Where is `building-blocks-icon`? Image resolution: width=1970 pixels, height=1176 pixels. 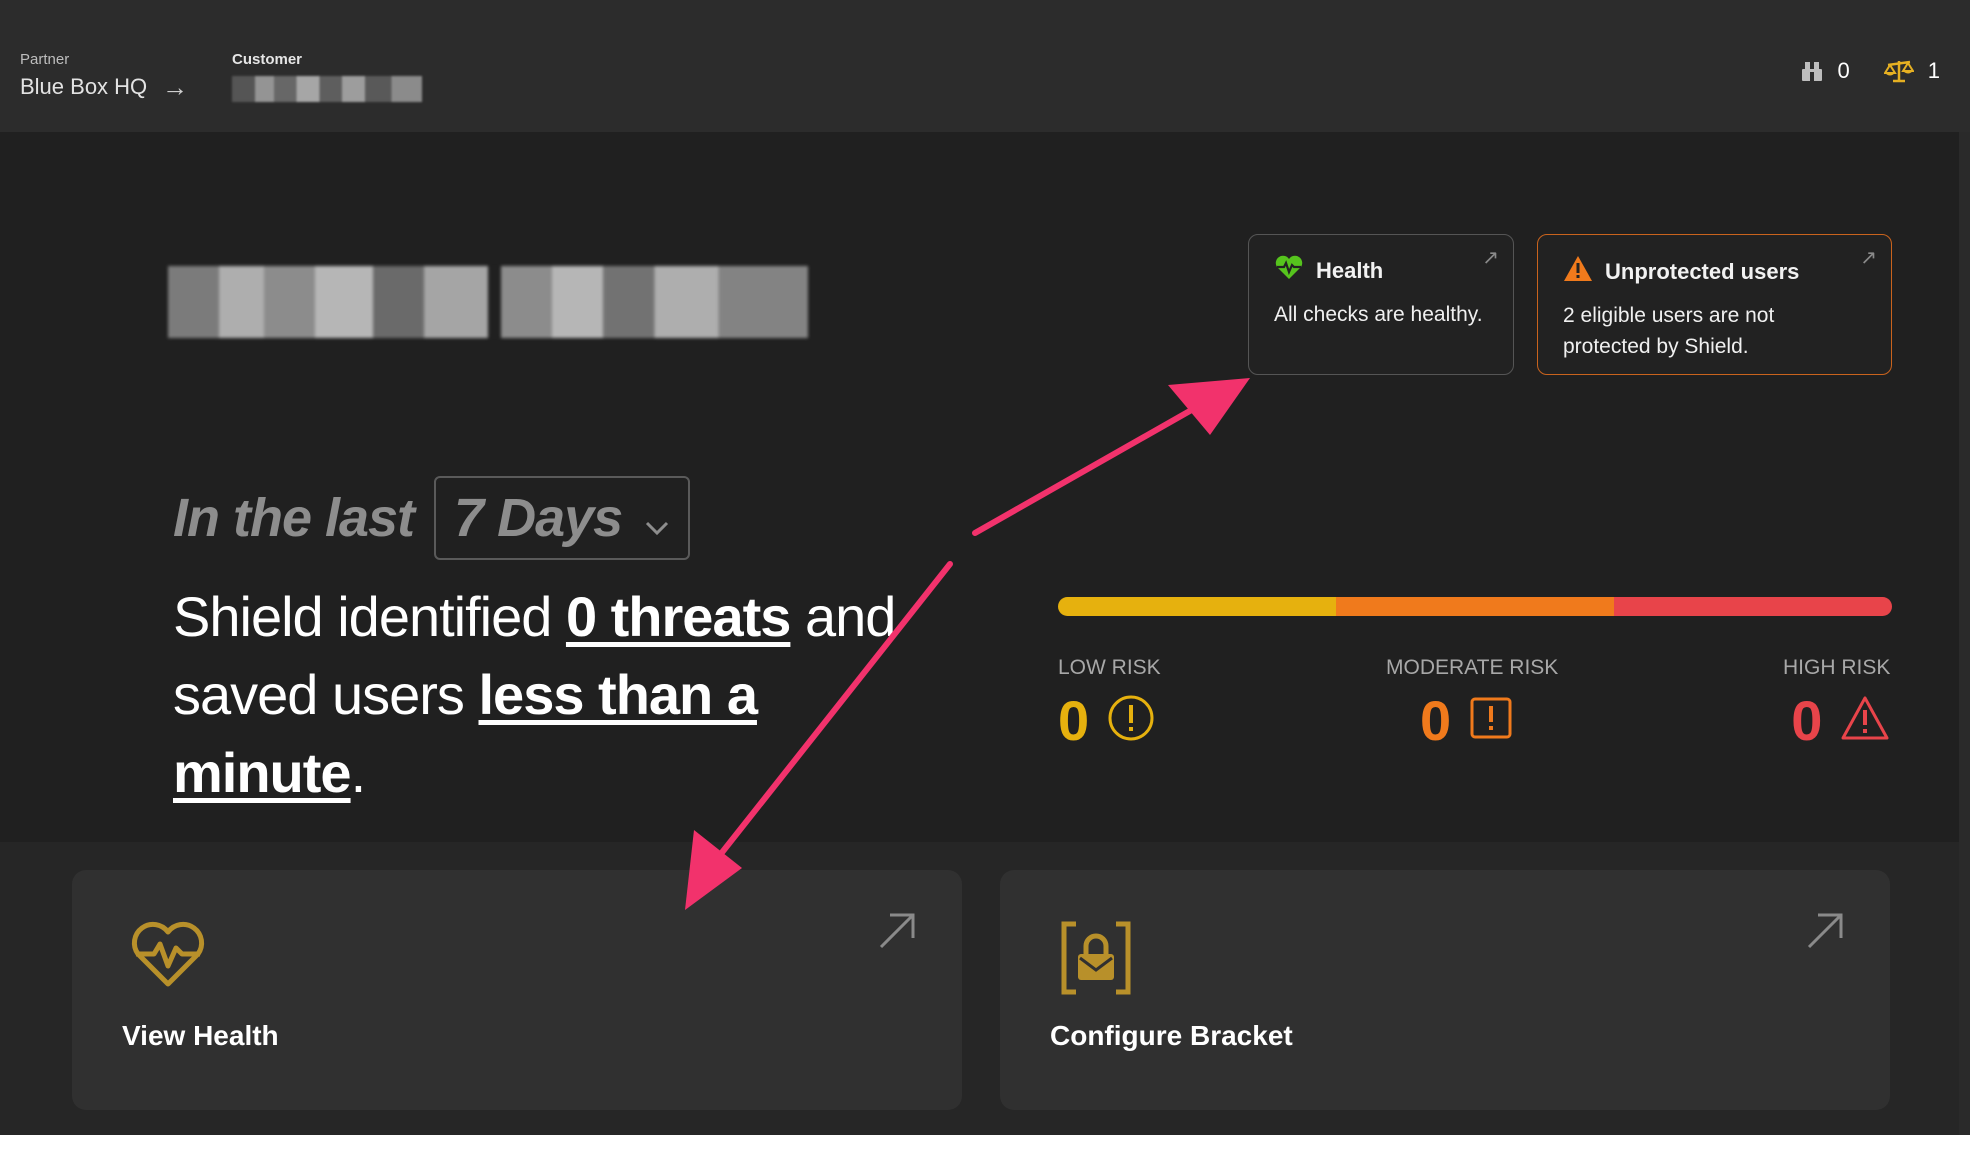
building-blocks-icon is located at coordinates (1812, 71).